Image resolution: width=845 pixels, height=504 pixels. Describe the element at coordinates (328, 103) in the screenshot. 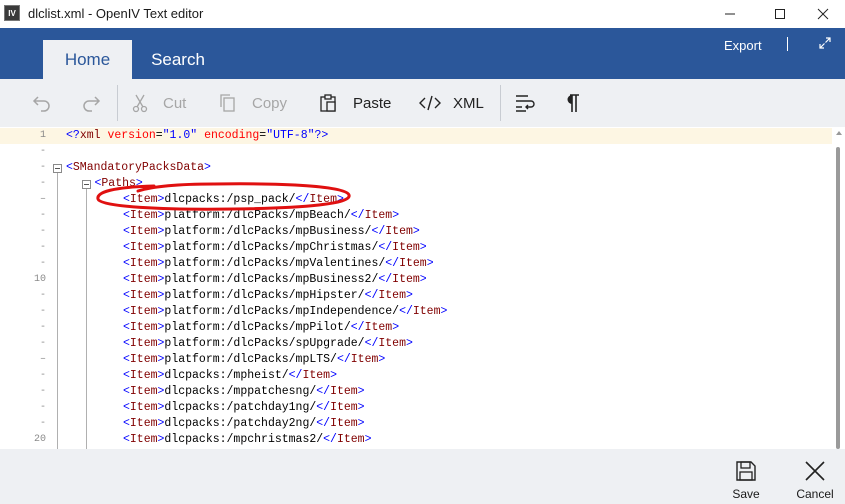

I see `clipboard-icon` at that location.